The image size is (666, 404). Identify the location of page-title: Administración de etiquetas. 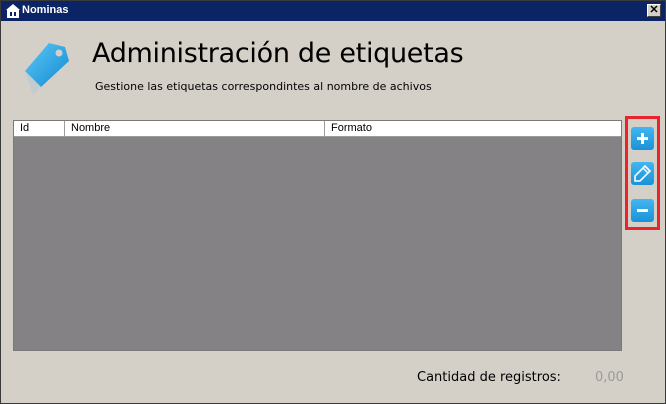
(278, 53).